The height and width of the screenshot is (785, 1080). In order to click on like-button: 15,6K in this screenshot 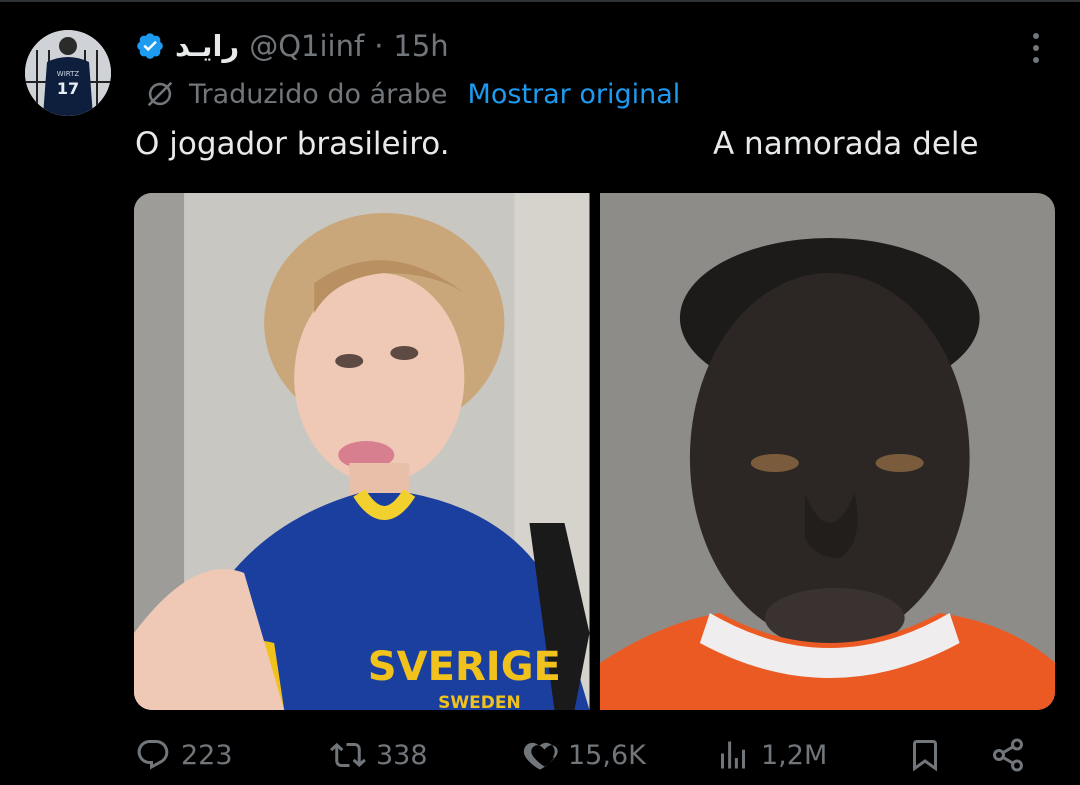, I will do `click(584, 755)`.